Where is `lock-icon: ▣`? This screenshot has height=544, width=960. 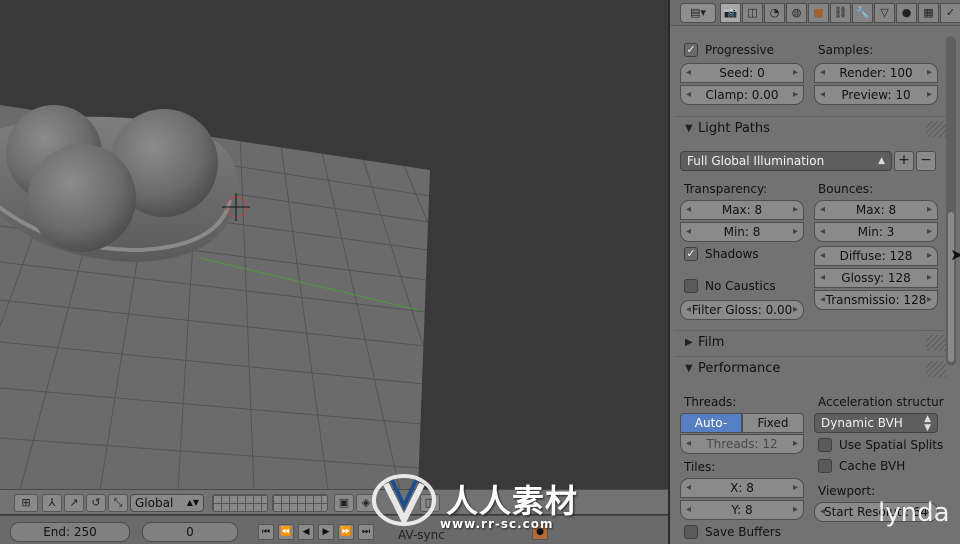
lock-icon: ▣ is located at coordinates (344, 503).